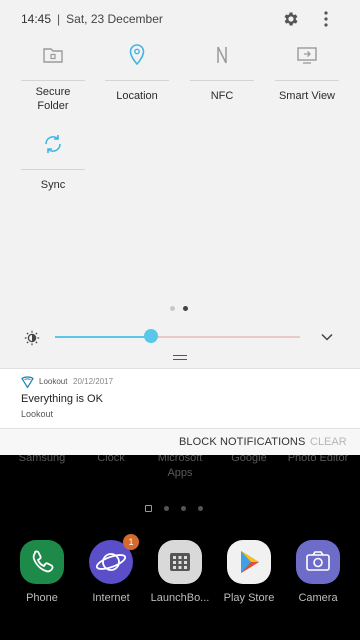  I want to click on brightness-row, so click(180, 337).